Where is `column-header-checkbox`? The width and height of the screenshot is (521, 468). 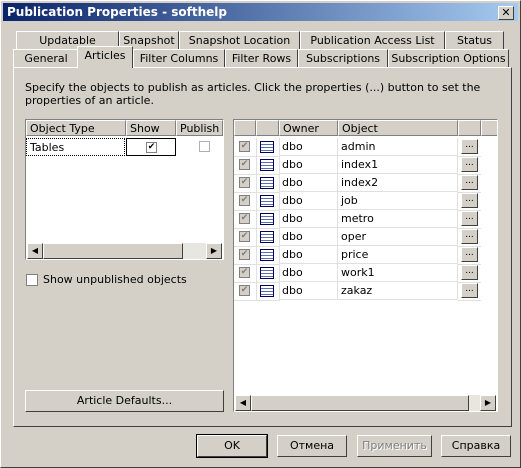 column-header-checkbox is located at coordinates (245, 128).